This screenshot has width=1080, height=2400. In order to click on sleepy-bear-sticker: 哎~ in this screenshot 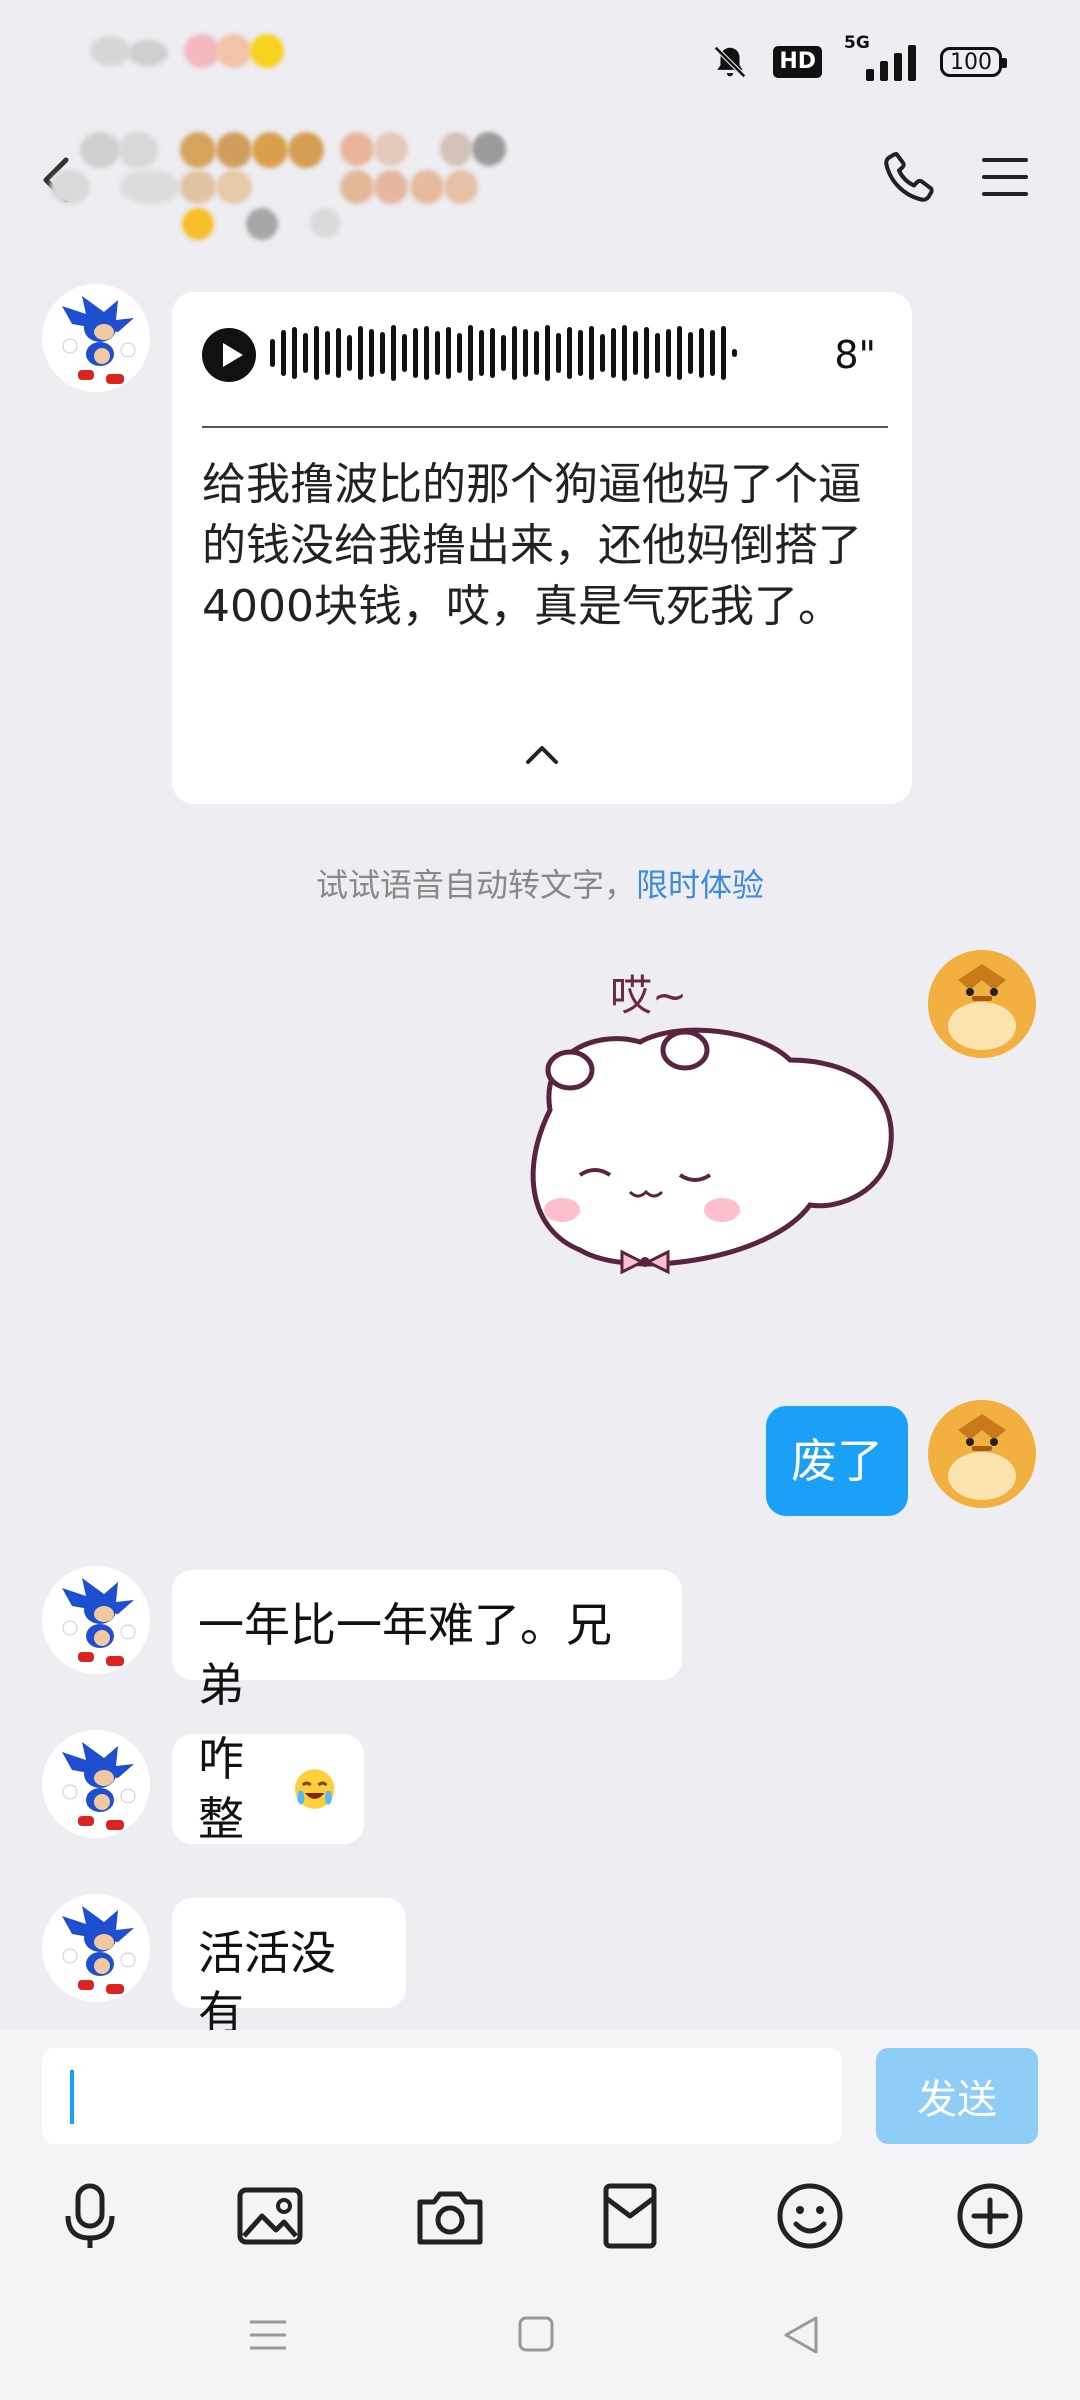, I will do `click(712, 1123)`.